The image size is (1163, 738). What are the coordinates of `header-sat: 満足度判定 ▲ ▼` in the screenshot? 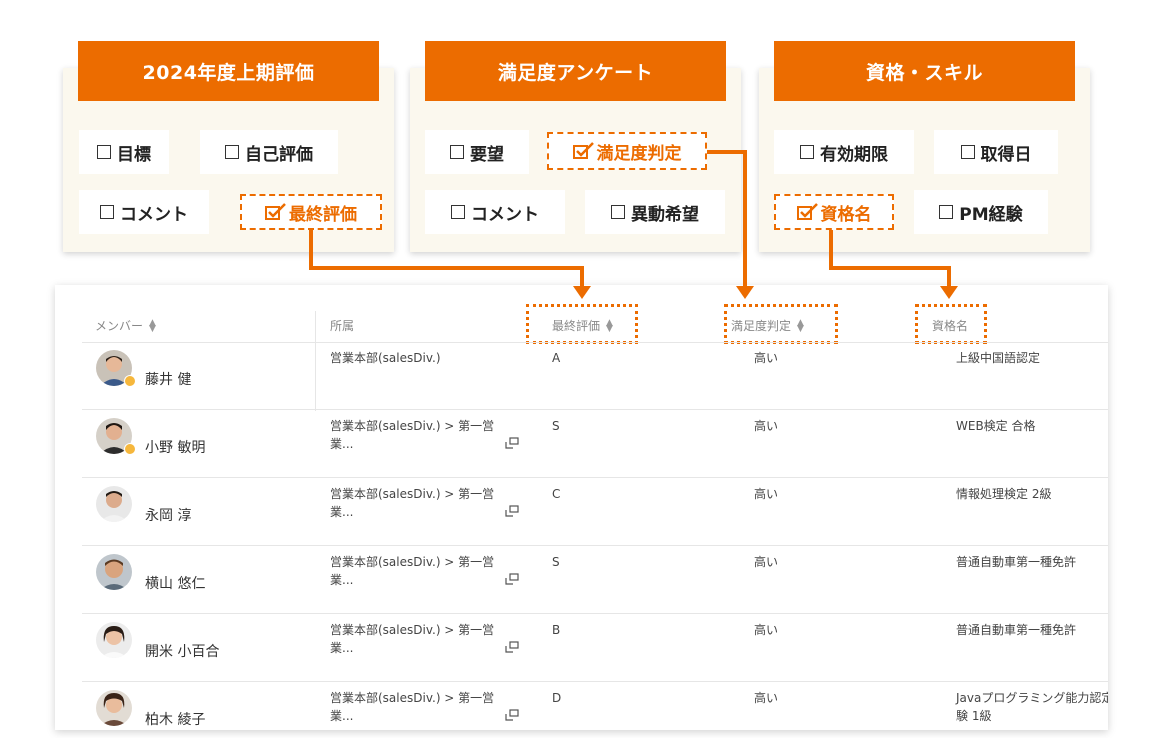 It's located at (767, 325).